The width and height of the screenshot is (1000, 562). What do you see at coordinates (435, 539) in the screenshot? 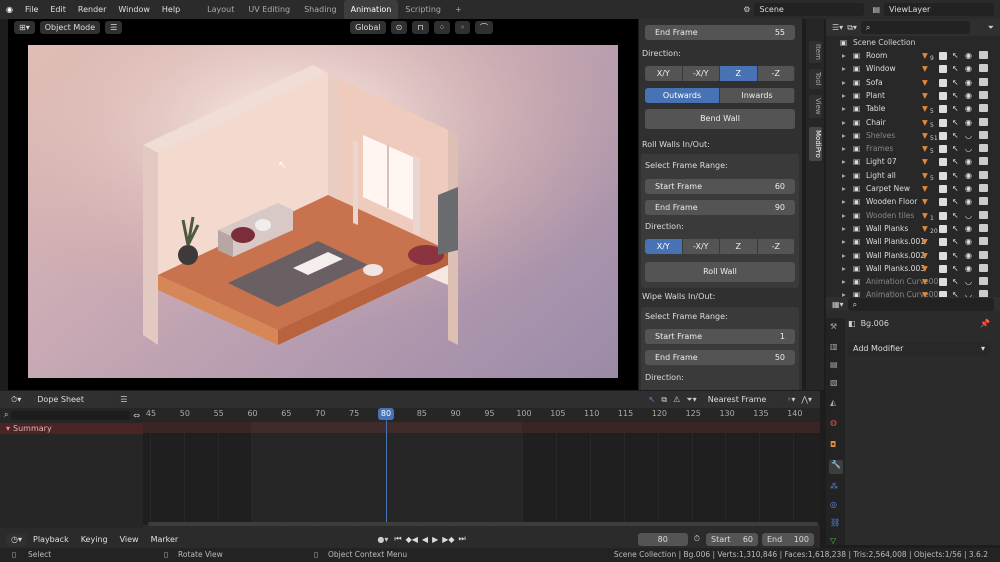
I see `play-icon: ▶` at bounding box center [435, 539].